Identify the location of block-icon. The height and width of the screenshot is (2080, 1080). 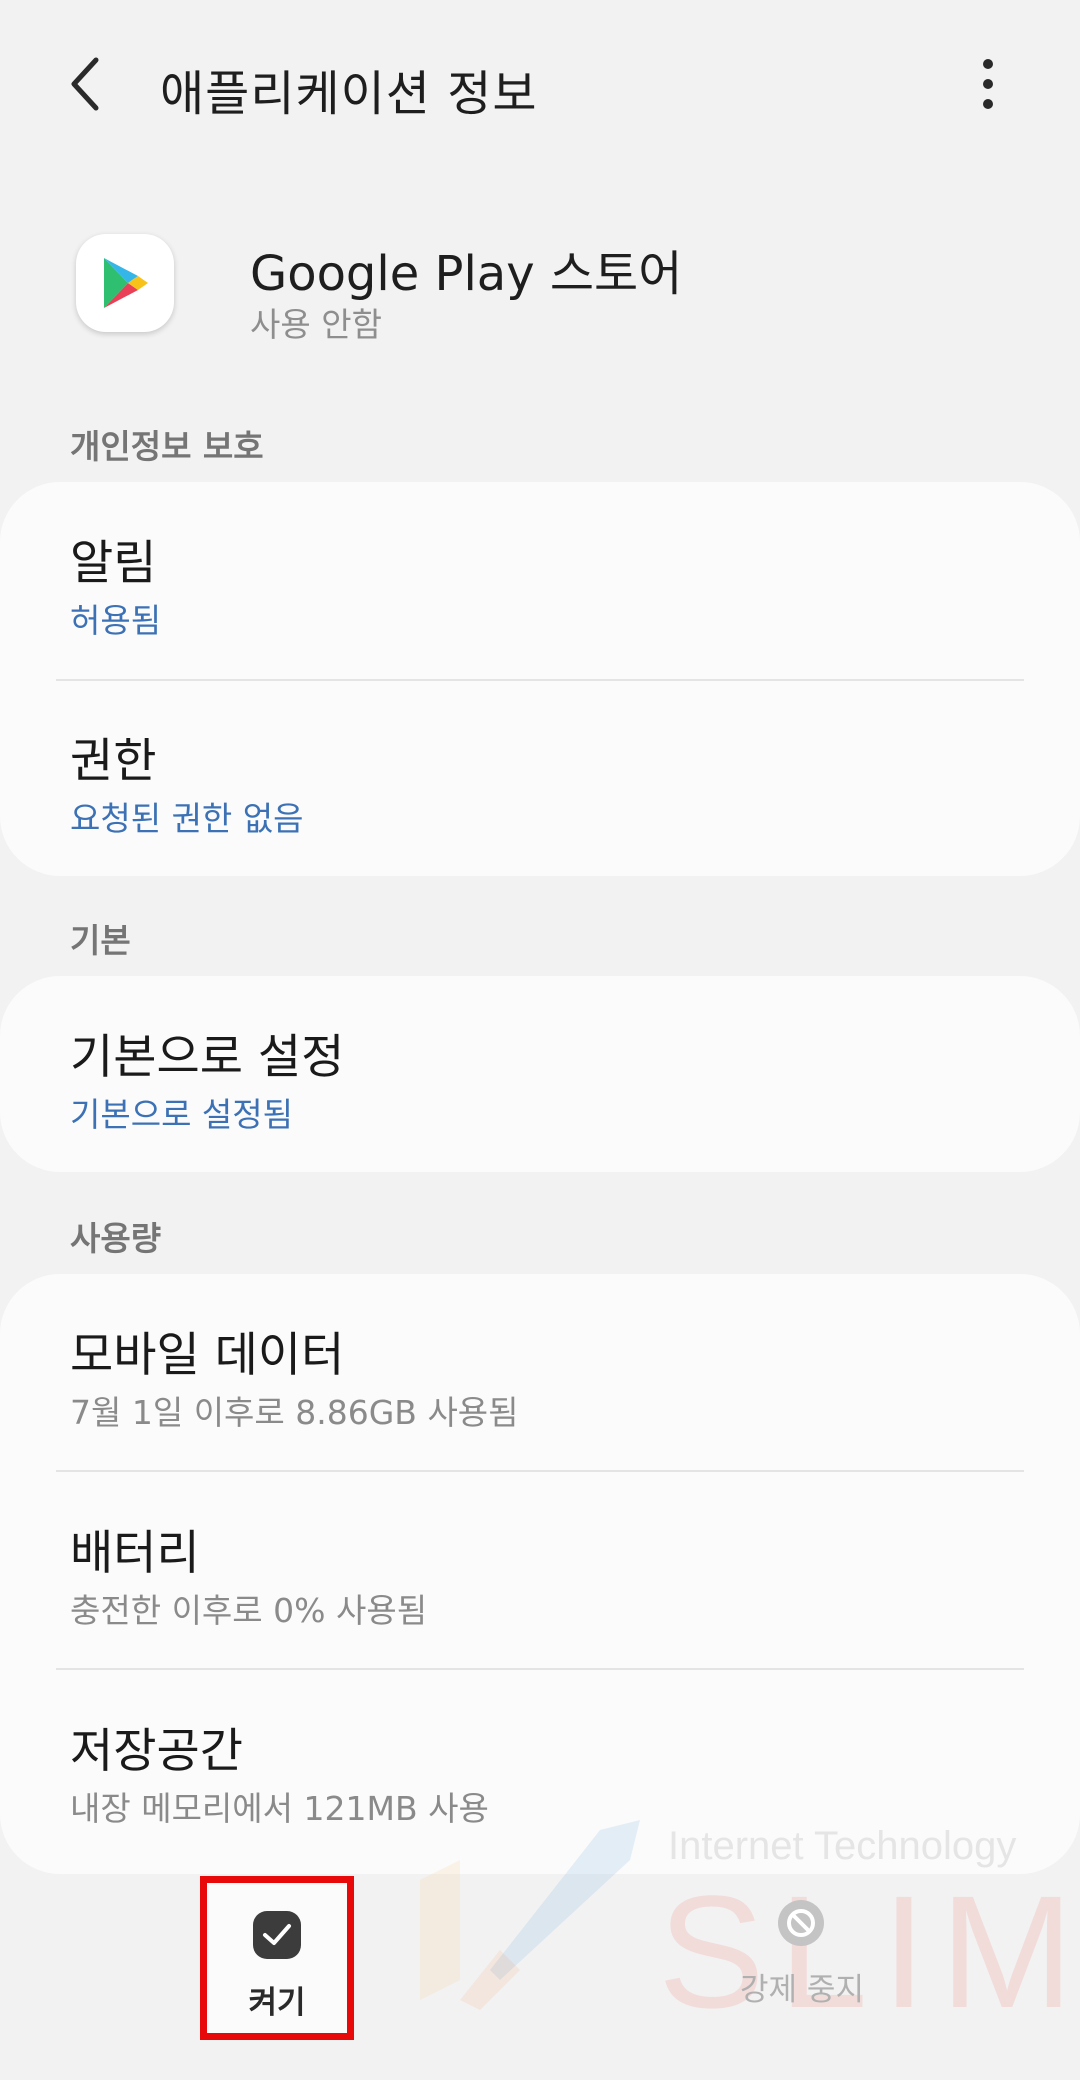
(801, 1923).